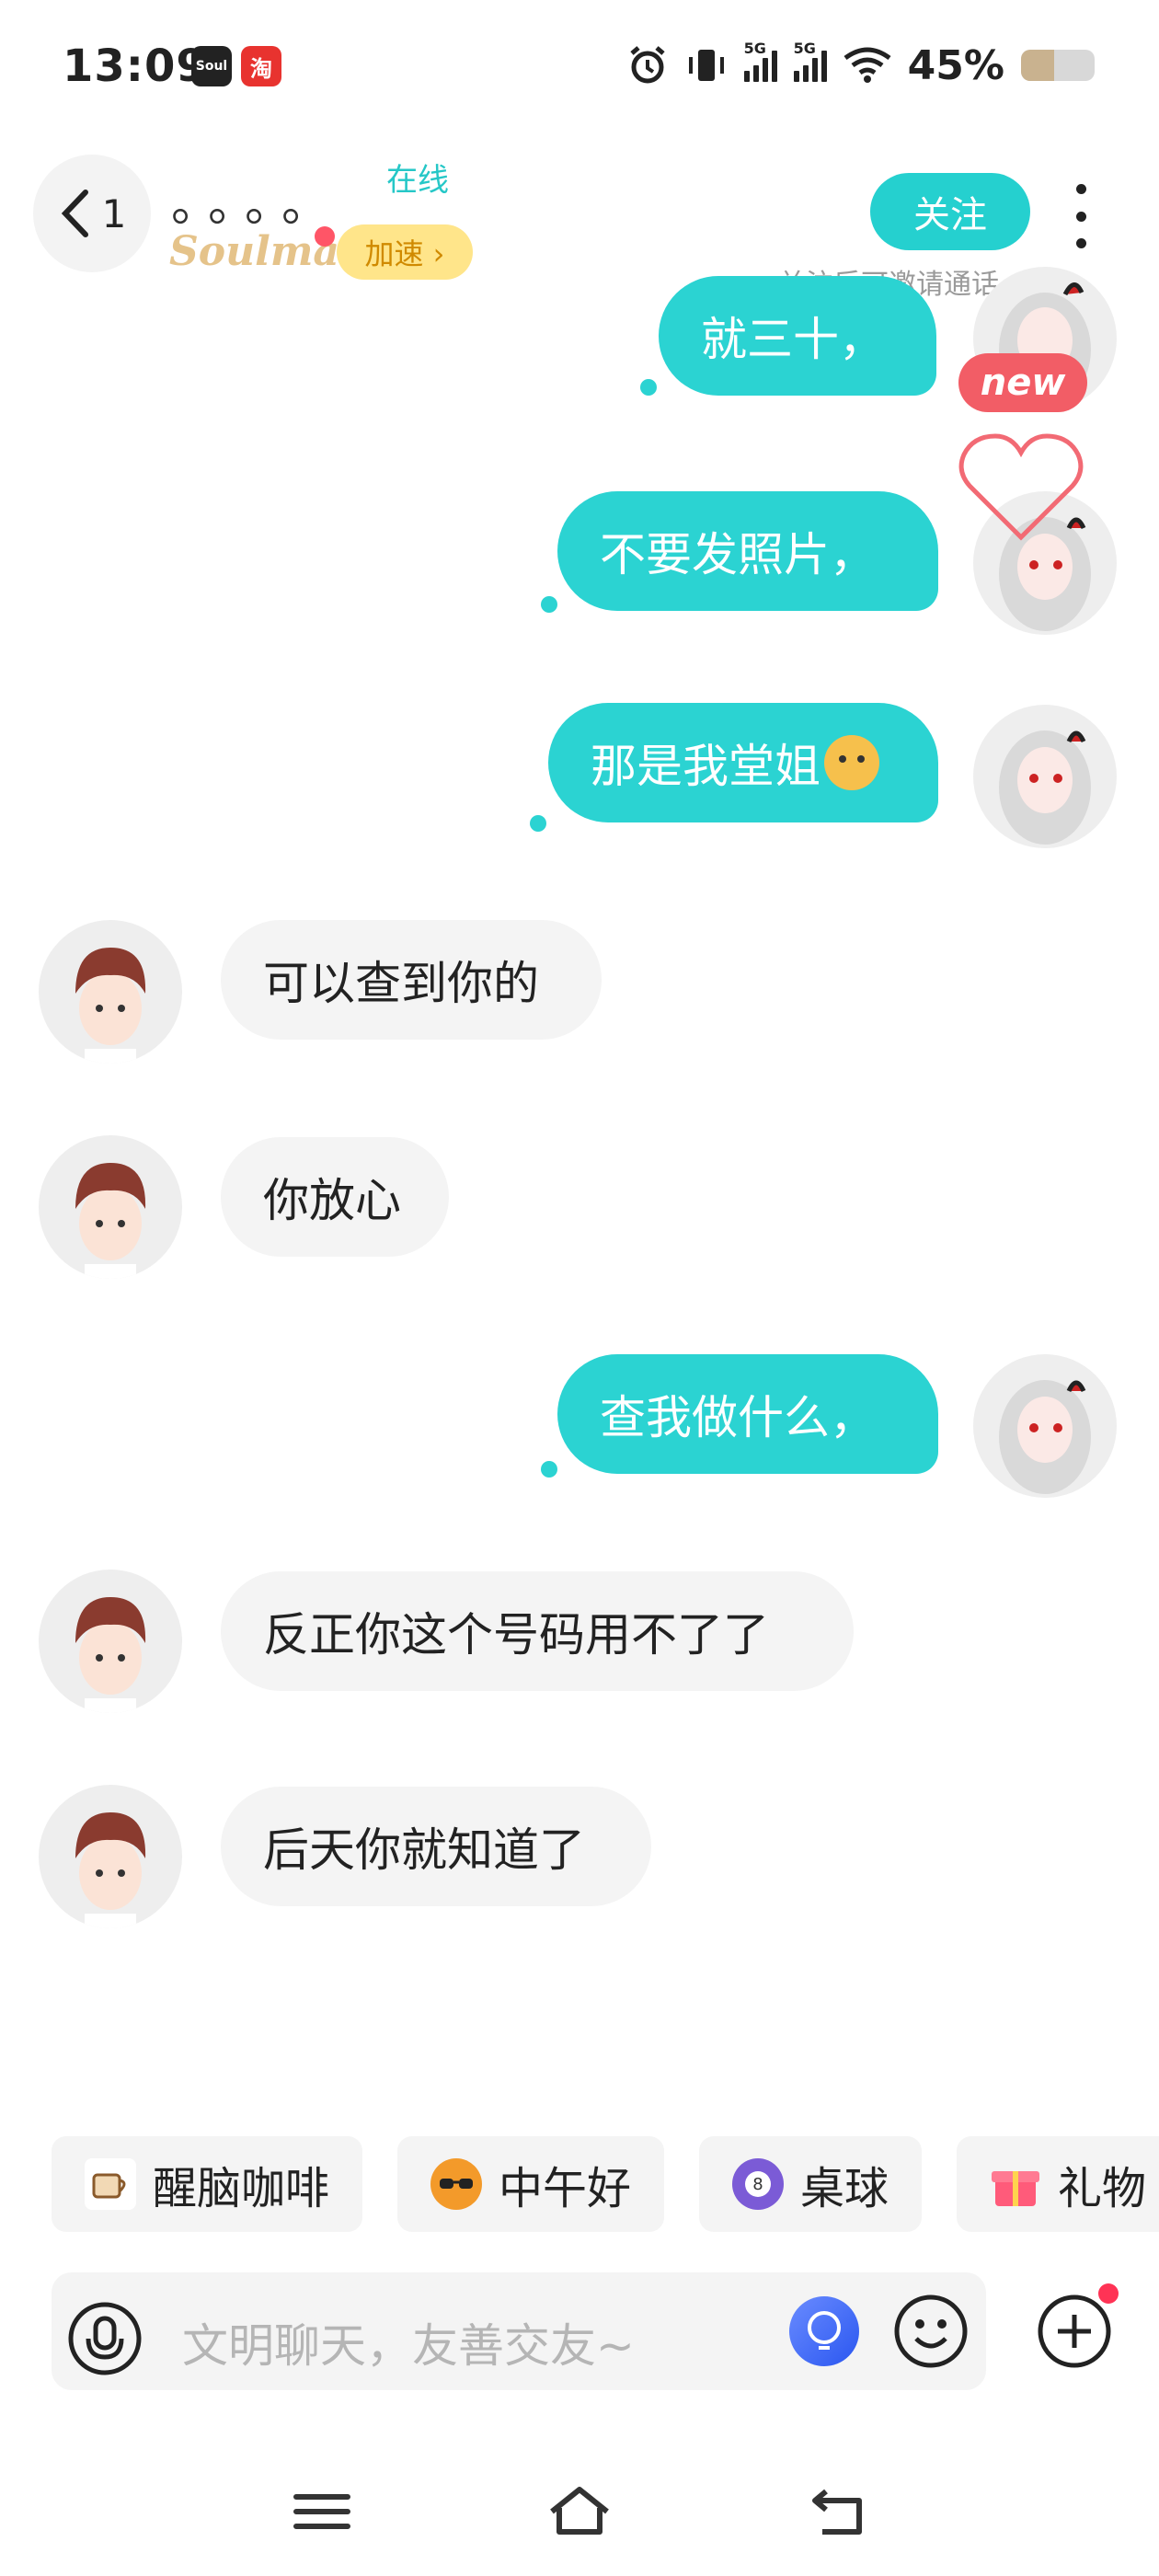 The image size is (1159, 2576). I want to click on menu-icon, so click(322, 2511).